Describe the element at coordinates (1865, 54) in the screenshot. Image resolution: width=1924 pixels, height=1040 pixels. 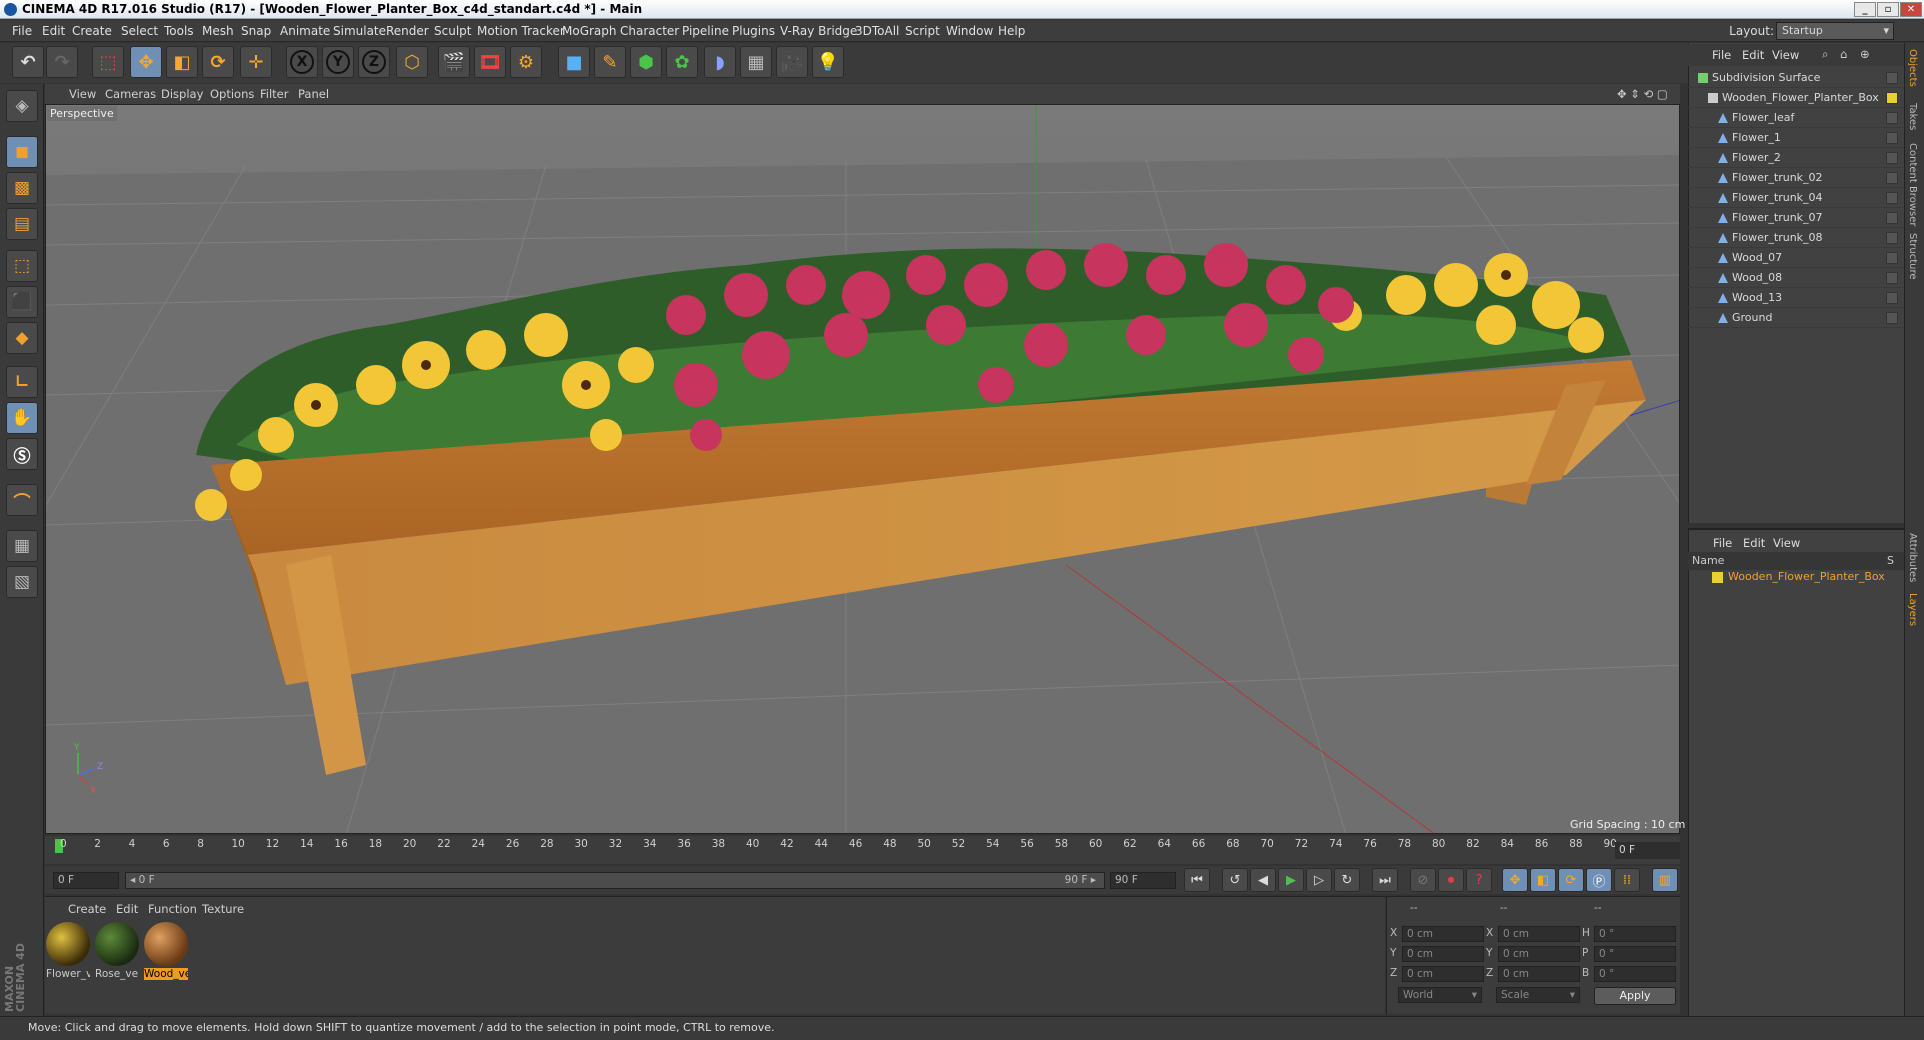
I see `filter-icon: ⊕` at that location.